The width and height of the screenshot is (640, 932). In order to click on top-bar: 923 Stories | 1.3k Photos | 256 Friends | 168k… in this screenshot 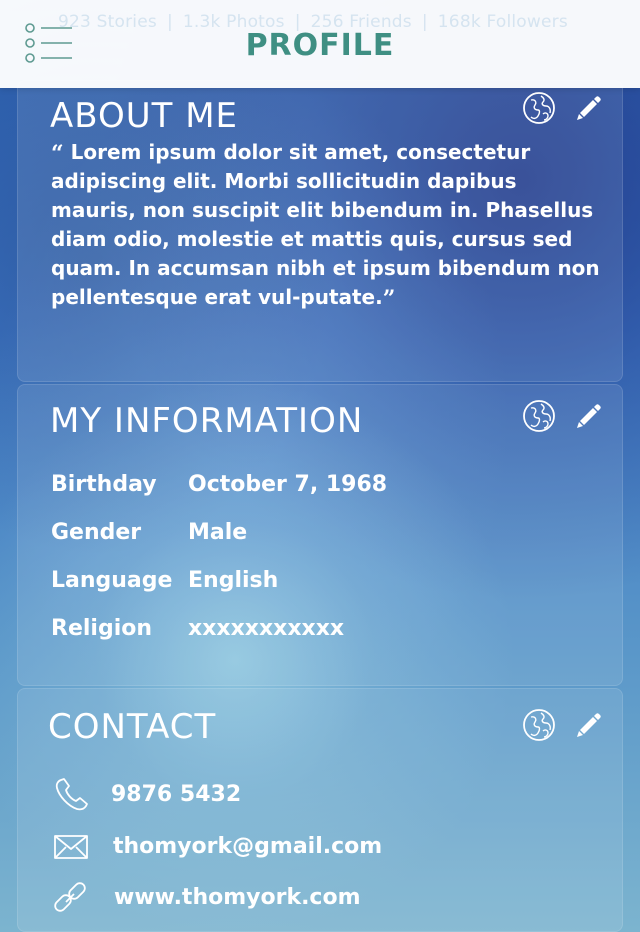, I will do `click(320, 44)`.